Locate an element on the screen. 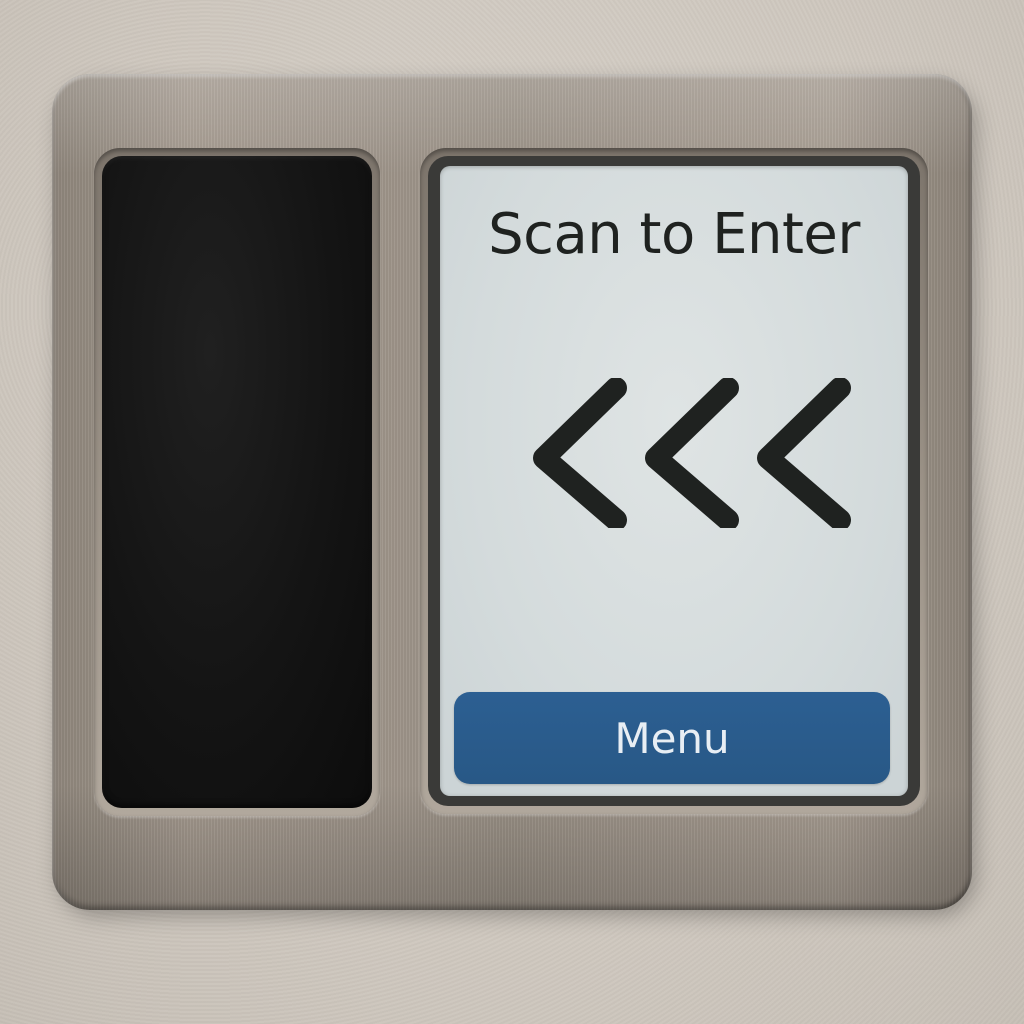  triple-chevron-left-icon is located at coordinates (692, 453).